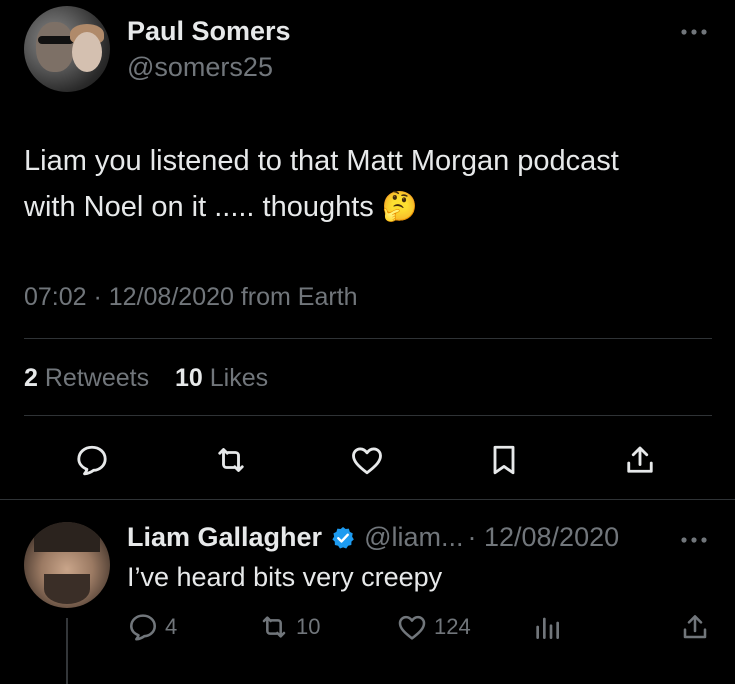 The width and height of the screenshot is (735, 684). Describe the element at coordinates (452, 626) in the screenshot. I see `like-count: 124` at that location.